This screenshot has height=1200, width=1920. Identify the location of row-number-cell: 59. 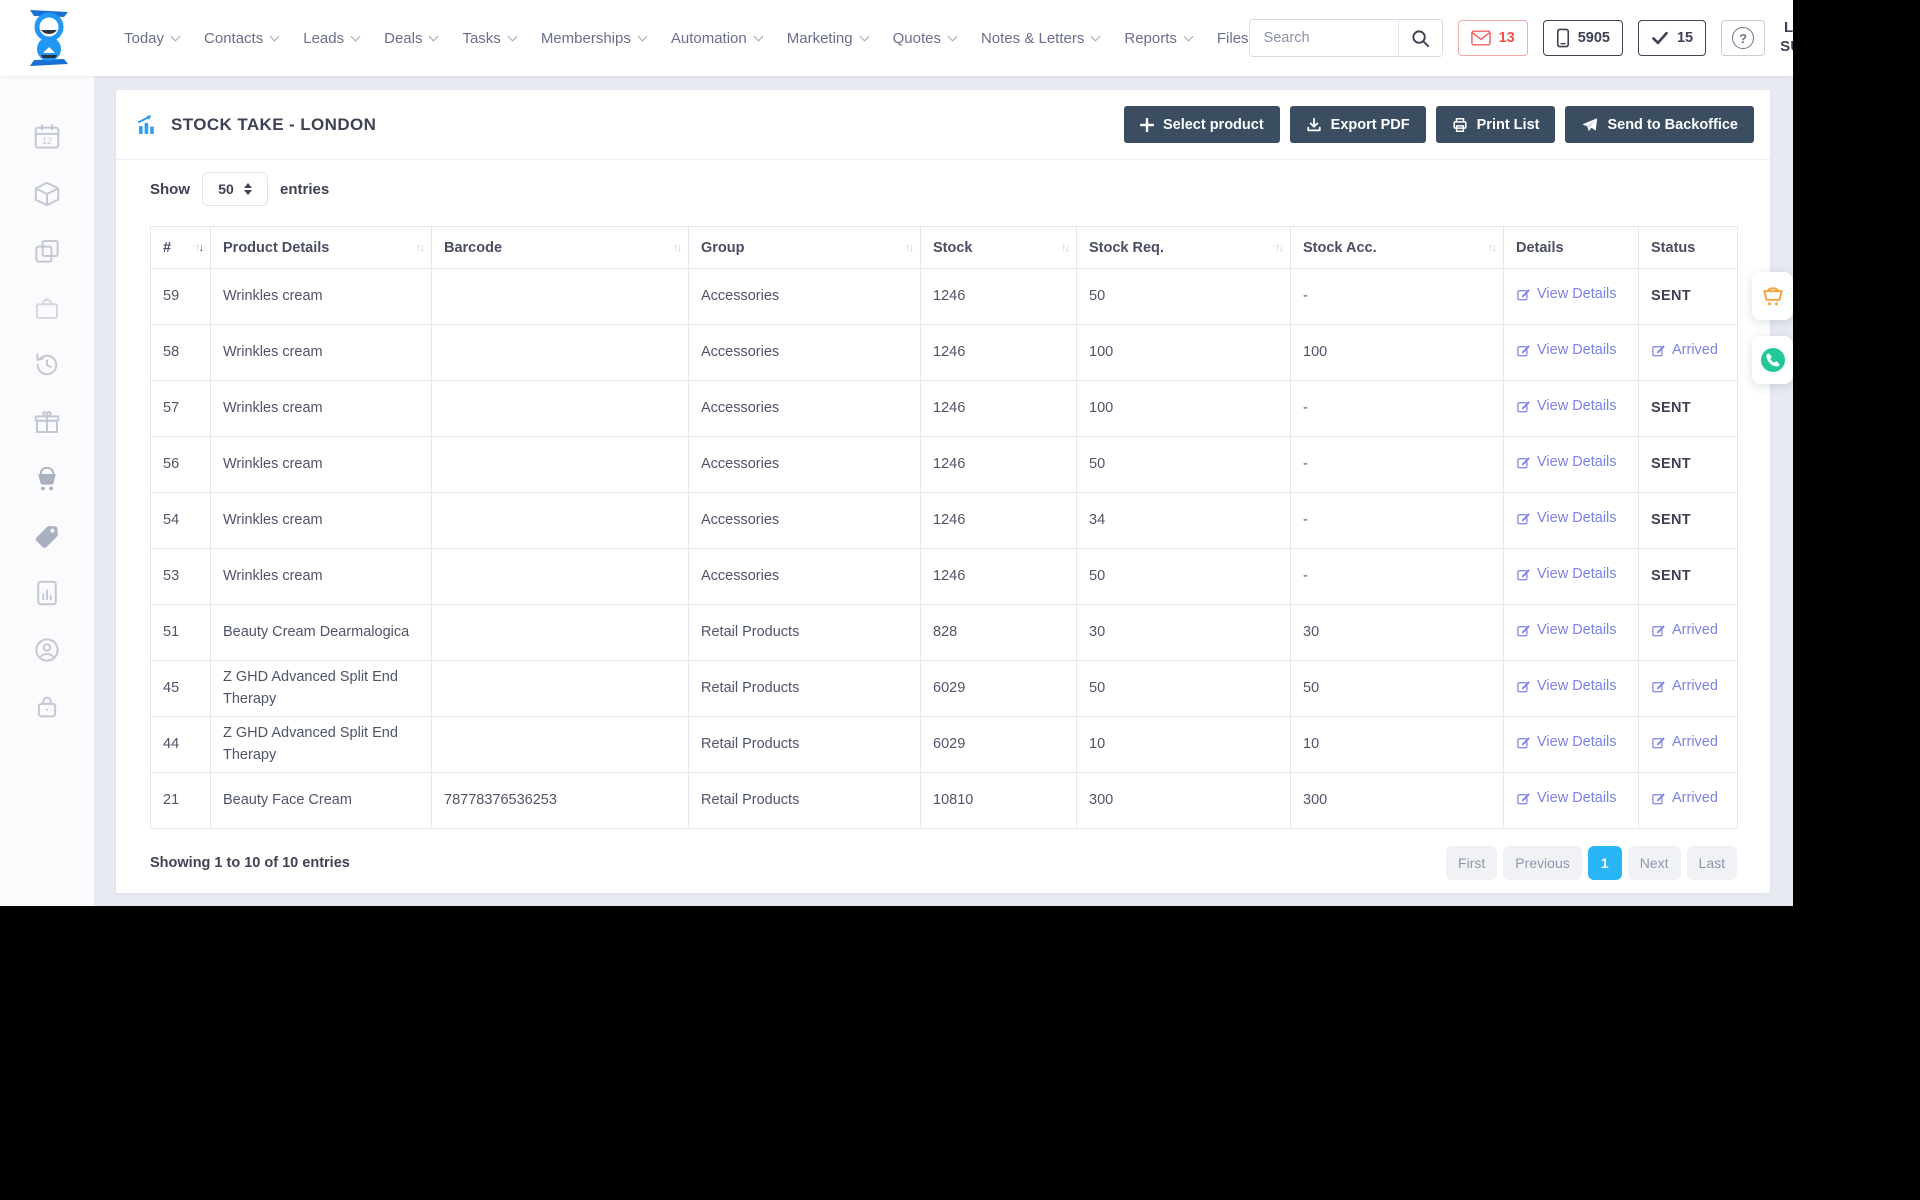
(180, 296).